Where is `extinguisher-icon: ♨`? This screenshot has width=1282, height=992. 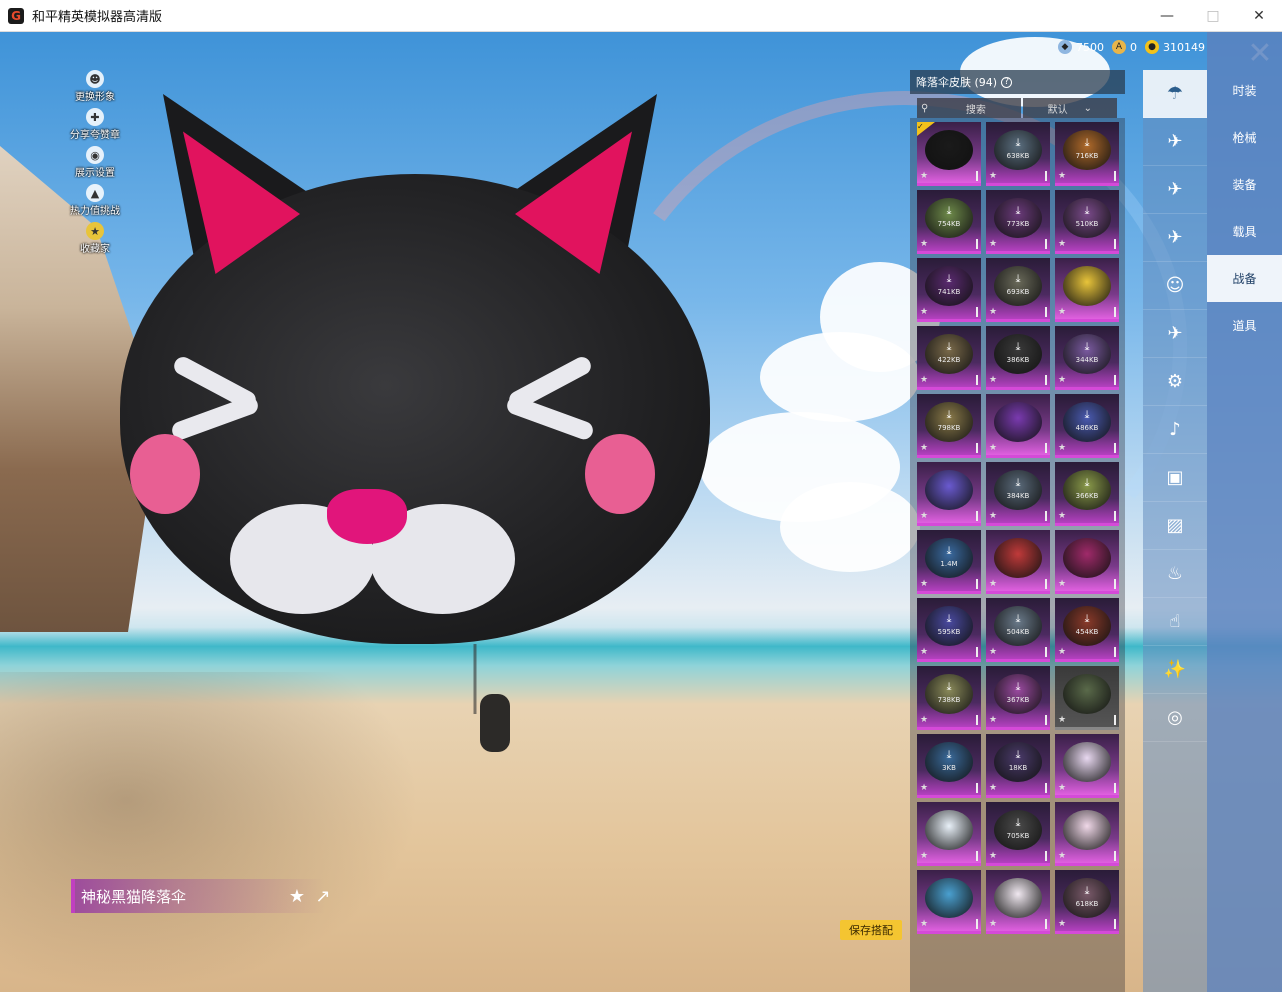 extinguisher-icon: ♨ is located at coordinates (1175, 574).